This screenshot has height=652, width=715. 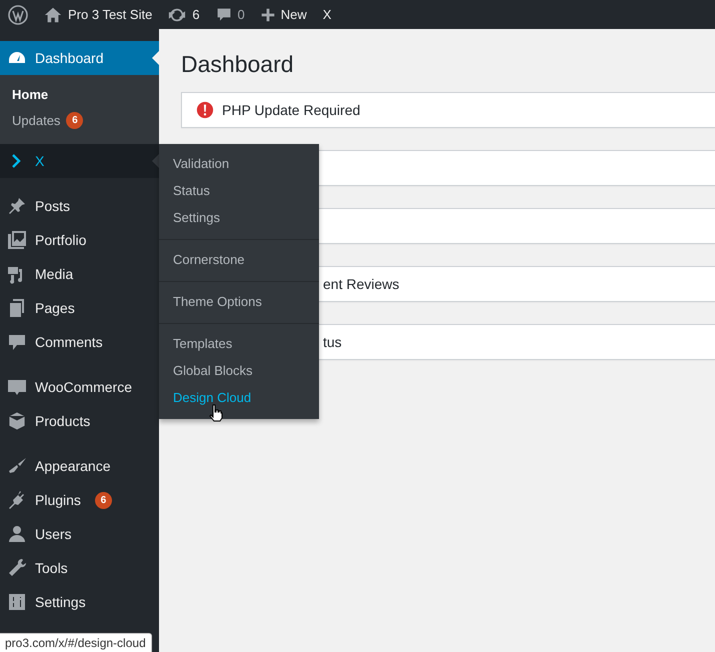 What do you see at coordinates (196, 217) in the screenshot?
I see `flyout-item: Settings` at bounding box center [196, 217].